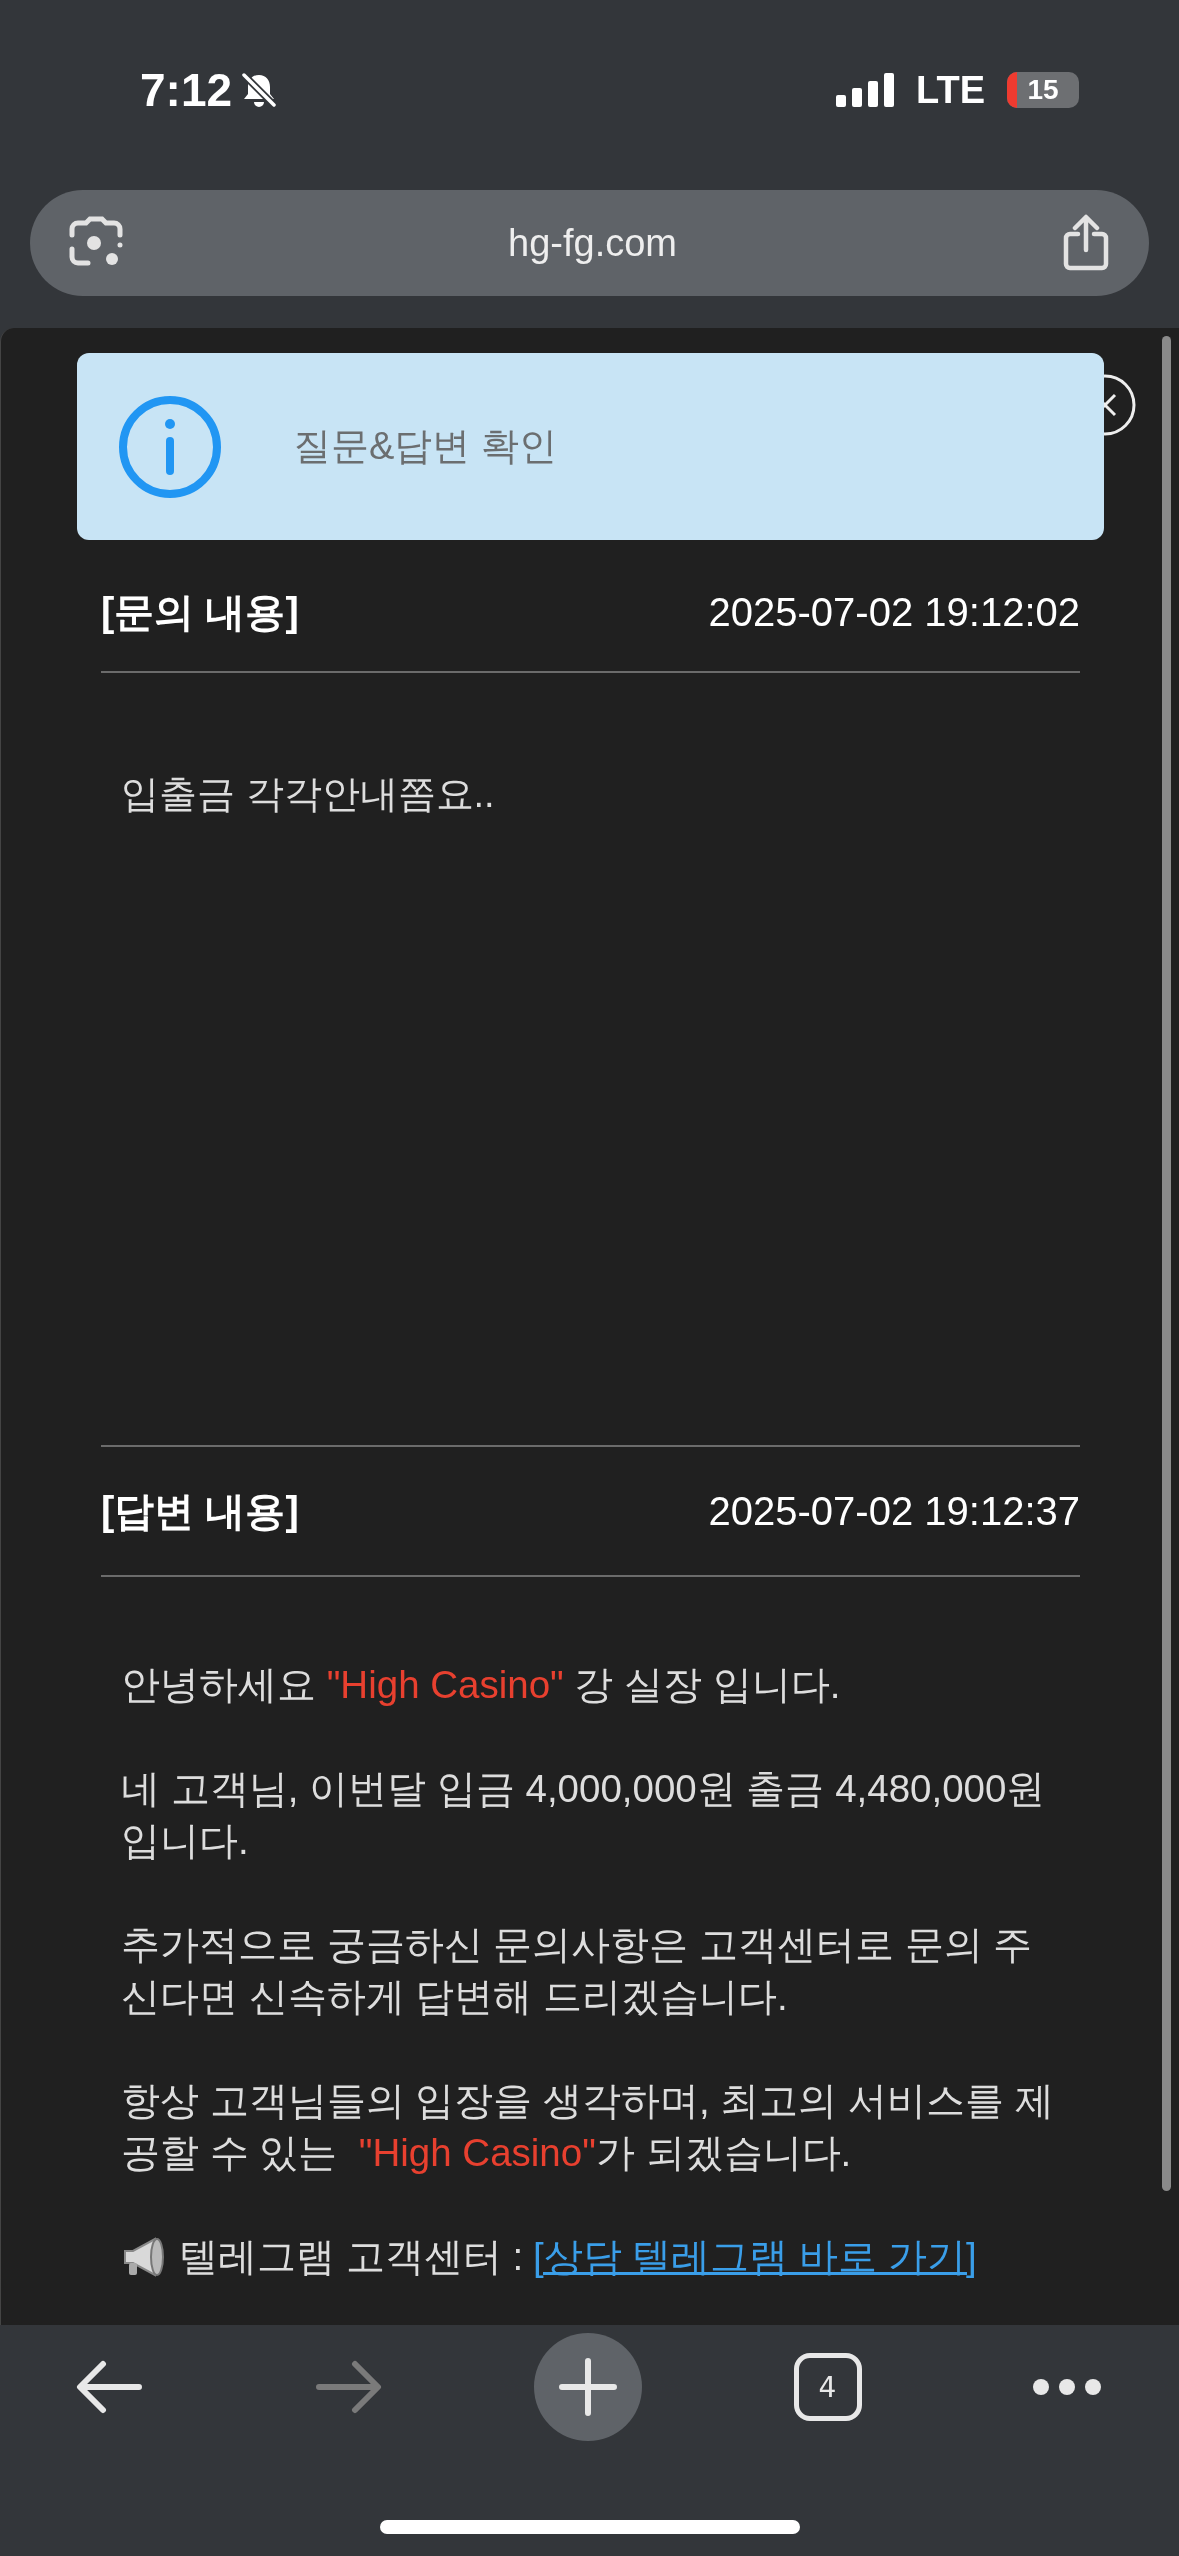 This screenshot has height=2556, width=1179. What do you see at coordinates (1166, 1263) in the screenshot?
I see `scrollbar` at bounding box center [1166, 1263].